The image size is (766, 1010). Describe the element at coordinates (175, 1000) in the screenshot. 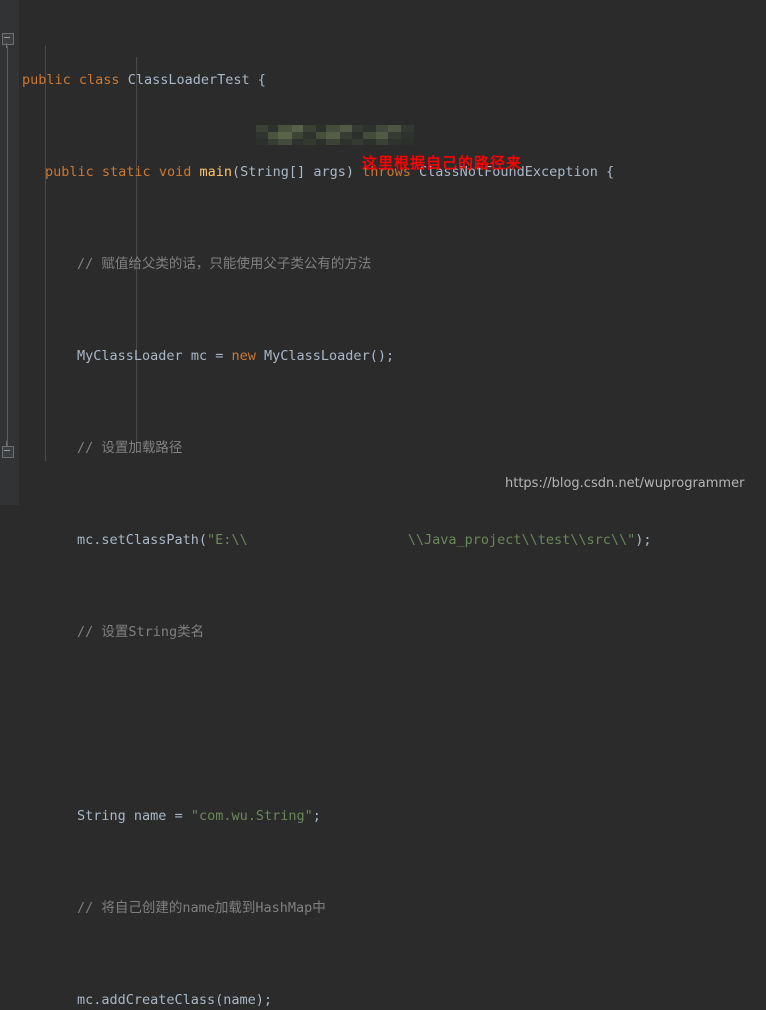

I see `addcreateclass-call: mc.addCreateClass(name);` at that location.